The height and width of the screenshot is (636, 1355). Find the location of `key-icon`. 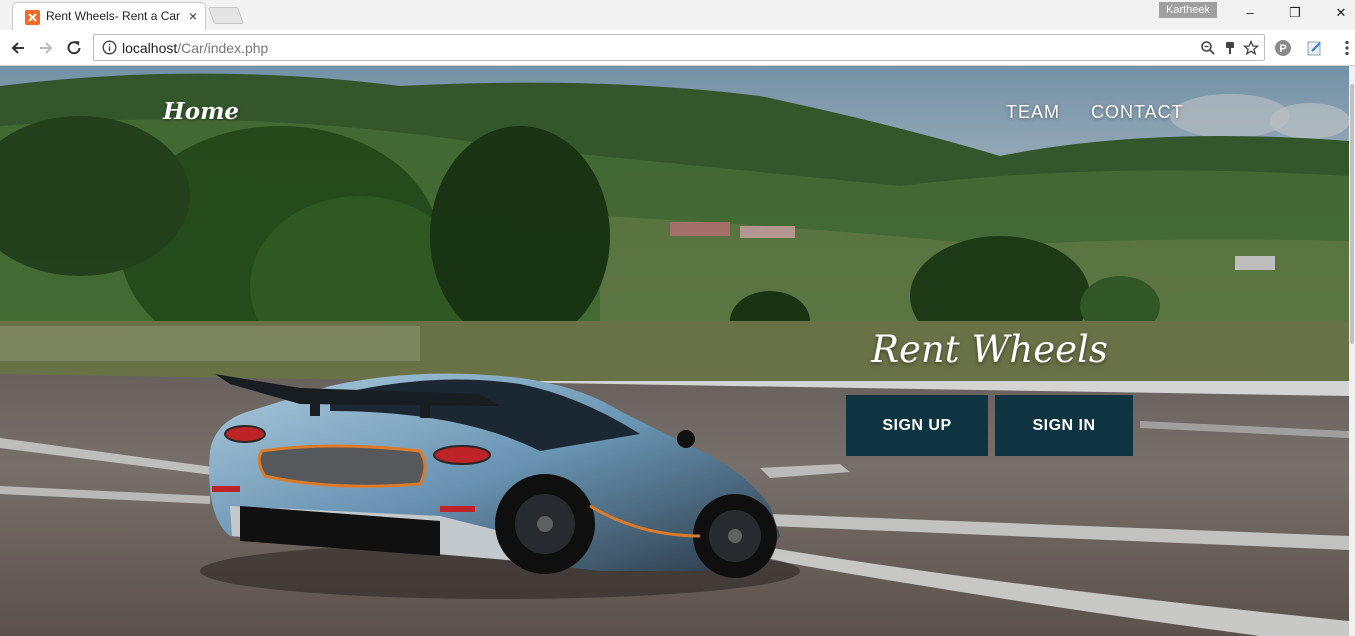

key-icon is located at coordinates (1230, 48).